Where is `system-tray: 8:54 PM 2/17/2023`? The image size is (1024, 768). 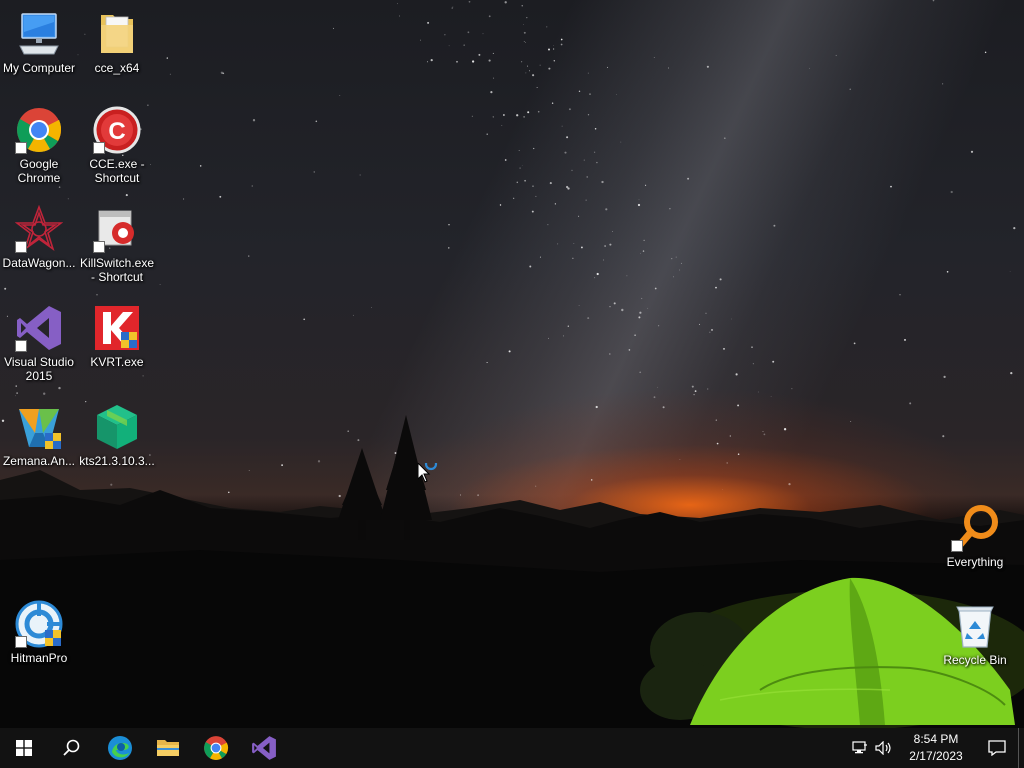
system-tray: 8:54 PM 2/17/2023 is located at coordinates (936, 748).